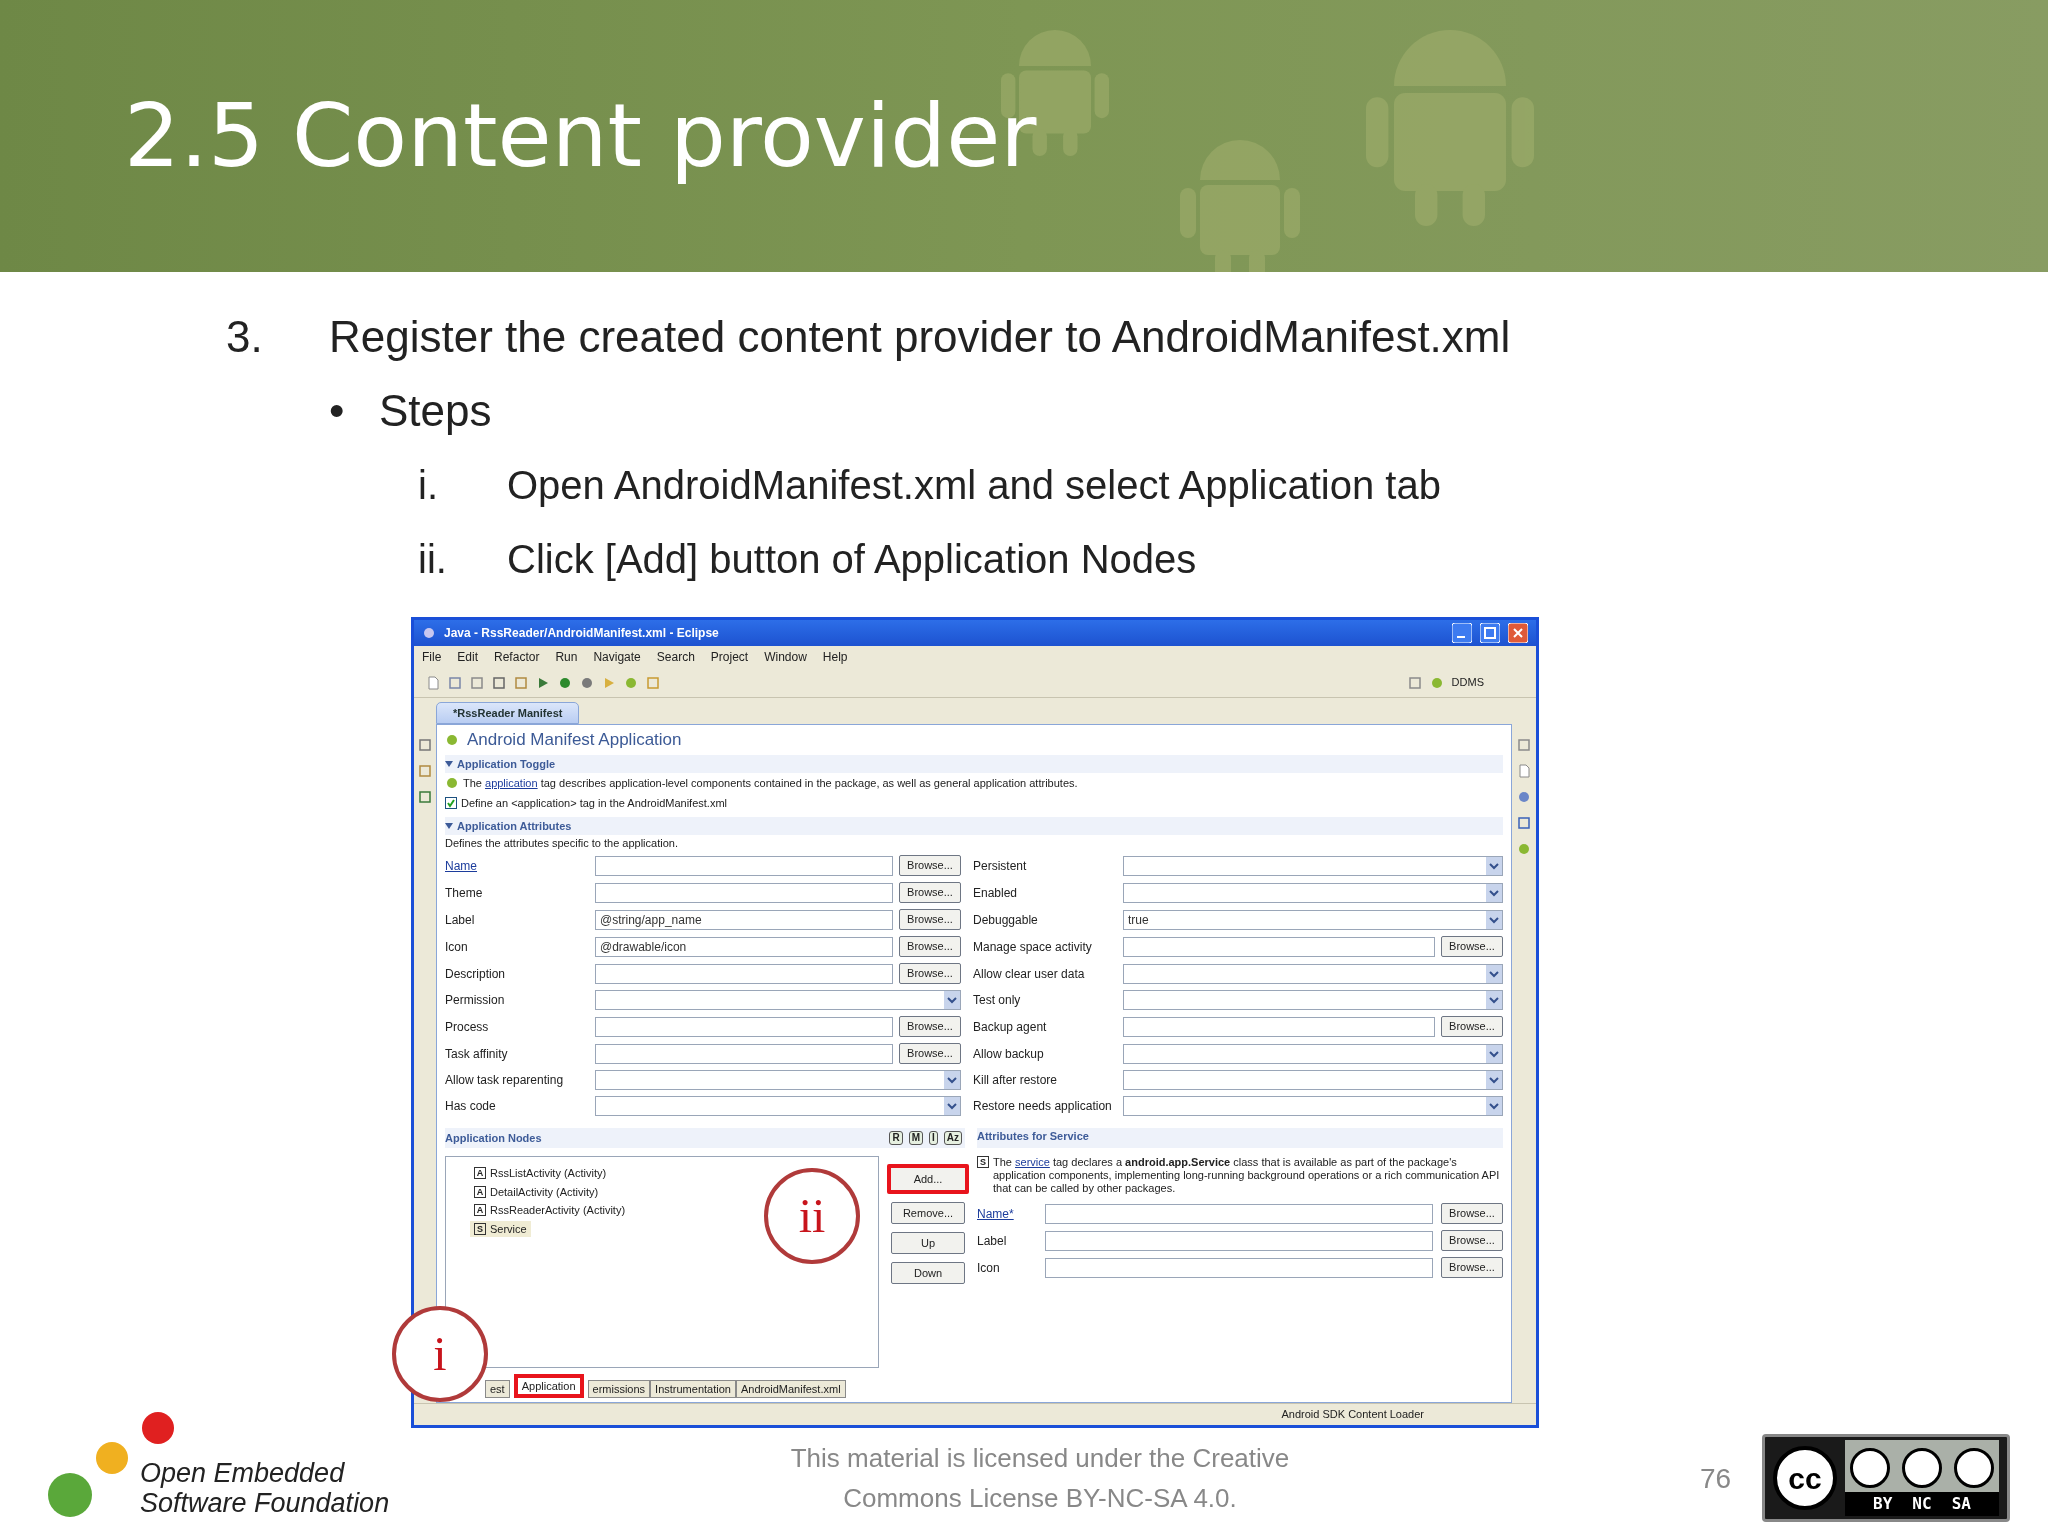 The image size is (2048, 1536). I want to click on field-label: Allow backup, so click(1009, 1054).